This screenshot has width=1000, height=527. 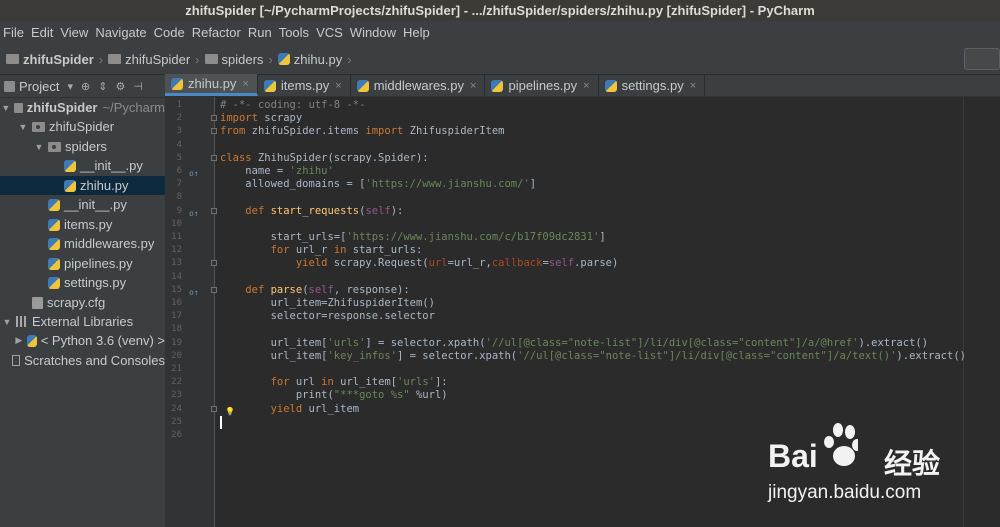 What do you see at coordinates (120, 86) in the screenshot?
I see `gear-icon: ⚙` at bounding box center [120, 86].